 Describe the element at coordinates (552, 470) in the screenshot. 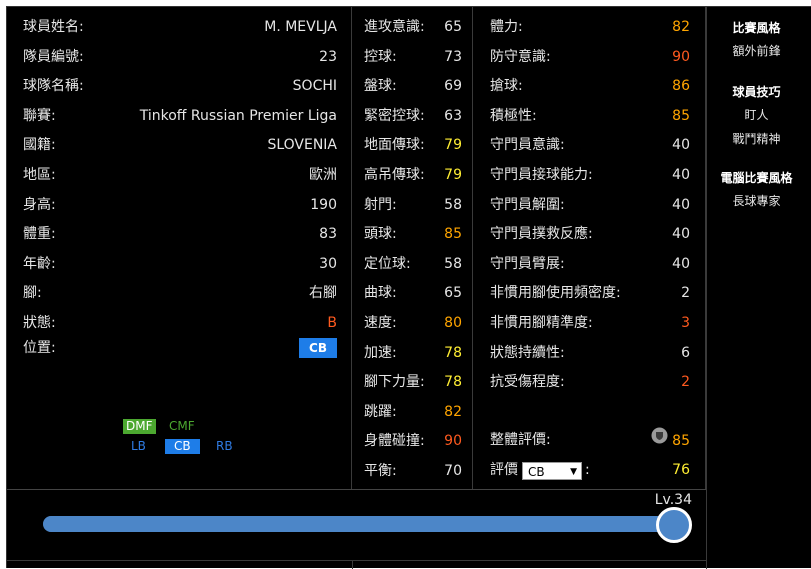

I see `rating-position-select: CB ▼` at that location.